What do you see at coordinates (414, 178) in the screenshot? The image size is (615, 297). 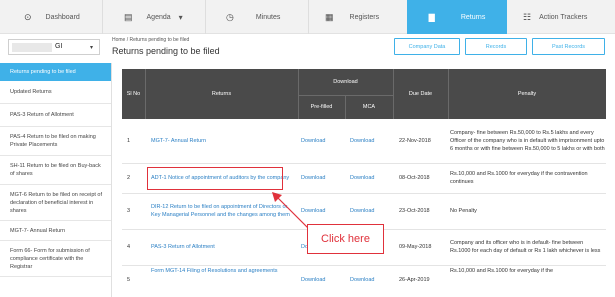 I see `due-date: 08-Oct-2018` at bounding box center [414, 178].